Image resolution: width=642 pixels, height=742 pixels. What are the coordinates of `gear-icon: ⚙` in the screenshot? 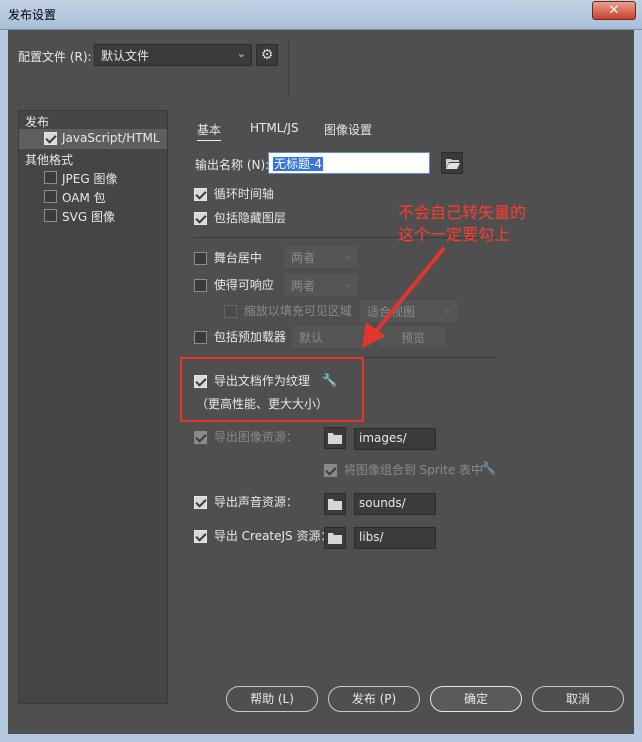 It's located at (267, 55).